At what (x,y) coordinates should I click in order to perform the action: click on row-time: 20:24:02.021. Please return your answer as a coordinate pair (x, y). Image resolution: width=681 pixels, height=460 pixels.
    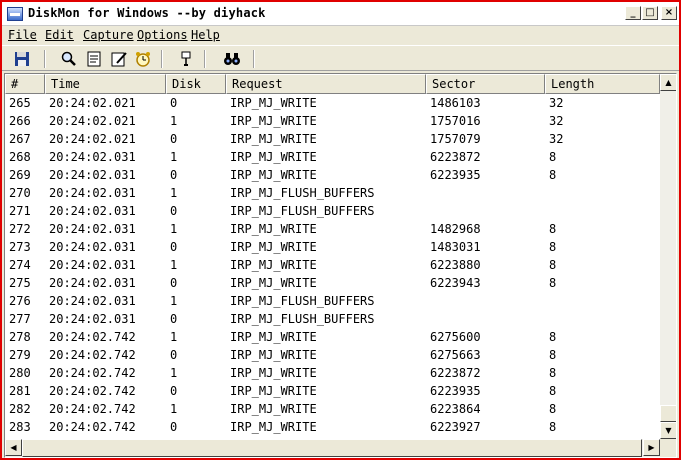
    Looking at the image, I should click on (92, 103).